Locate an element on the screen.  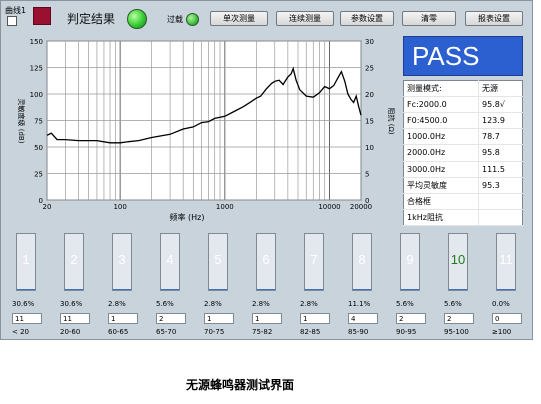
bin-gauge: 3 is located at coordinates (122, 262).